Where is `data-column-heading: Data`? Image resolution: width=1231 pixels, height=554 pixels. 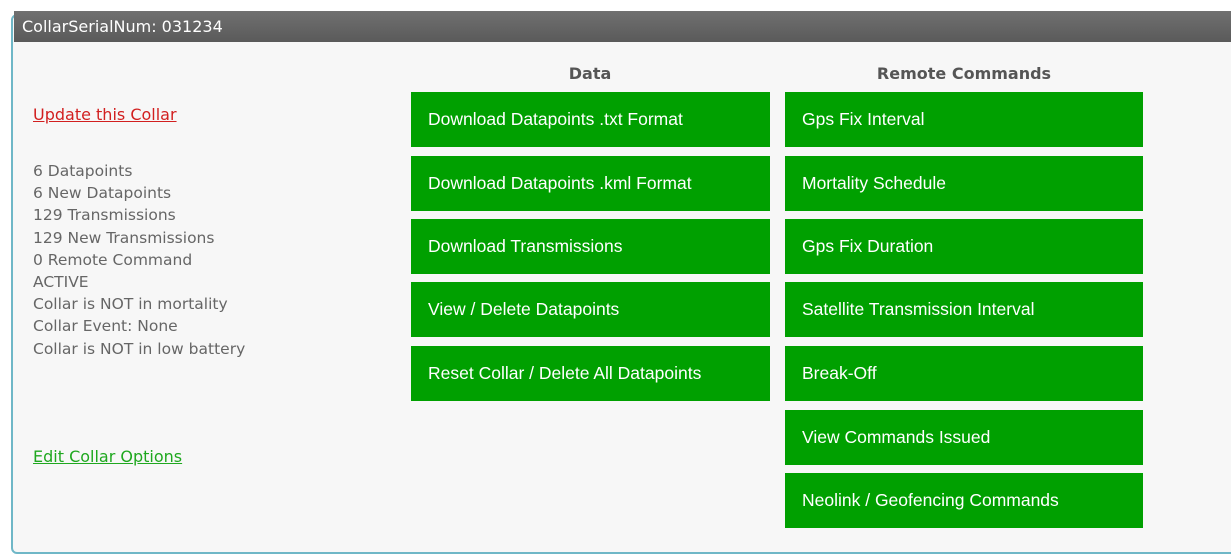
data-column-heading: Data is located at coordinates (590, 73).